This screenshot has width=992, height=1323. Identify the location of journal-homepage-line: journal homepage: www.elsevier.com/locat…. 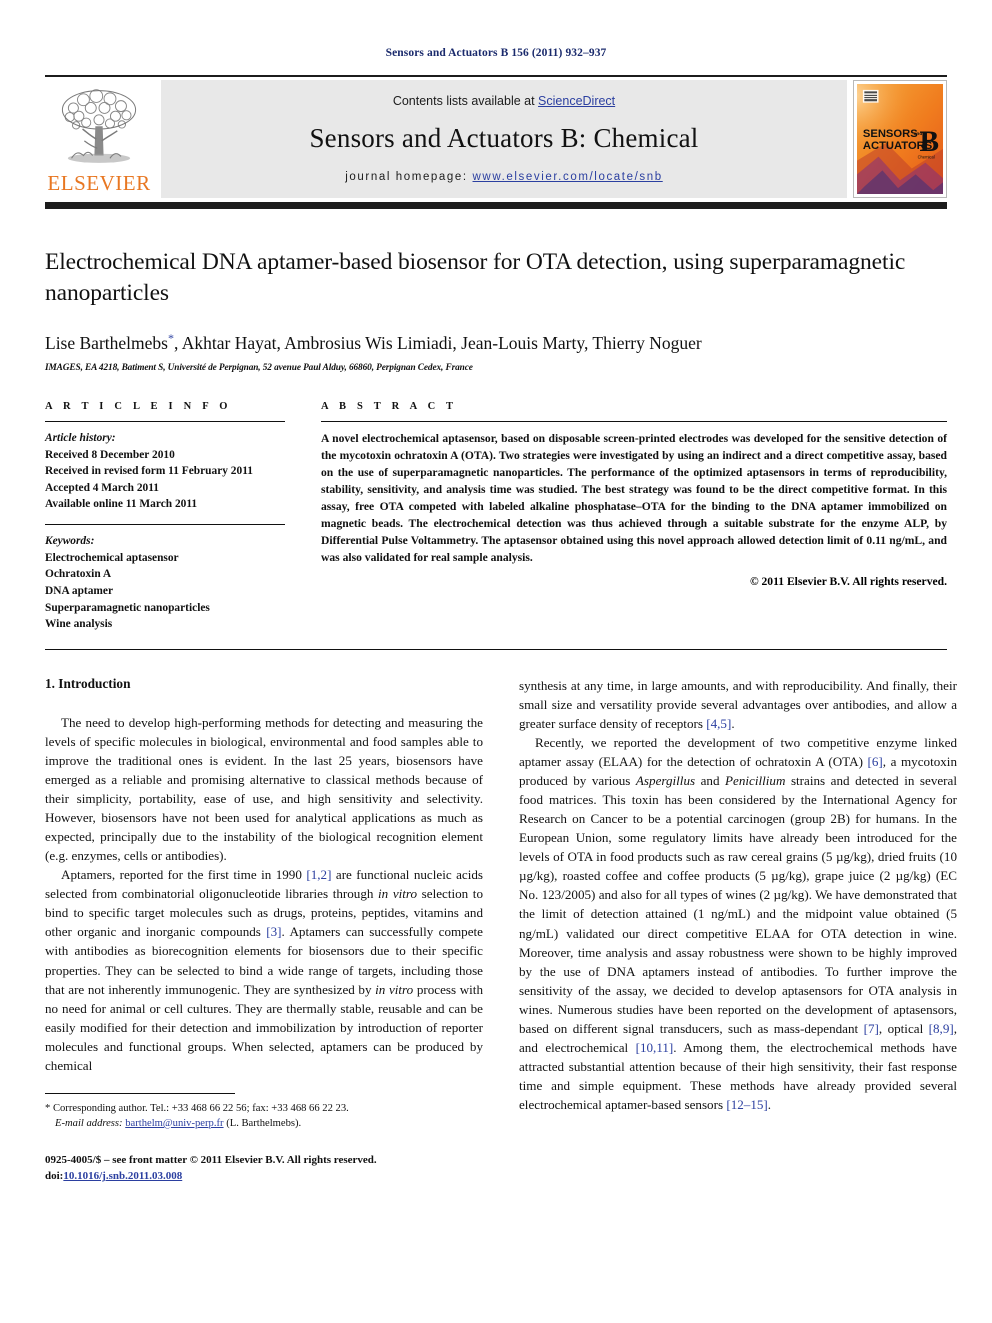
(503, 177).